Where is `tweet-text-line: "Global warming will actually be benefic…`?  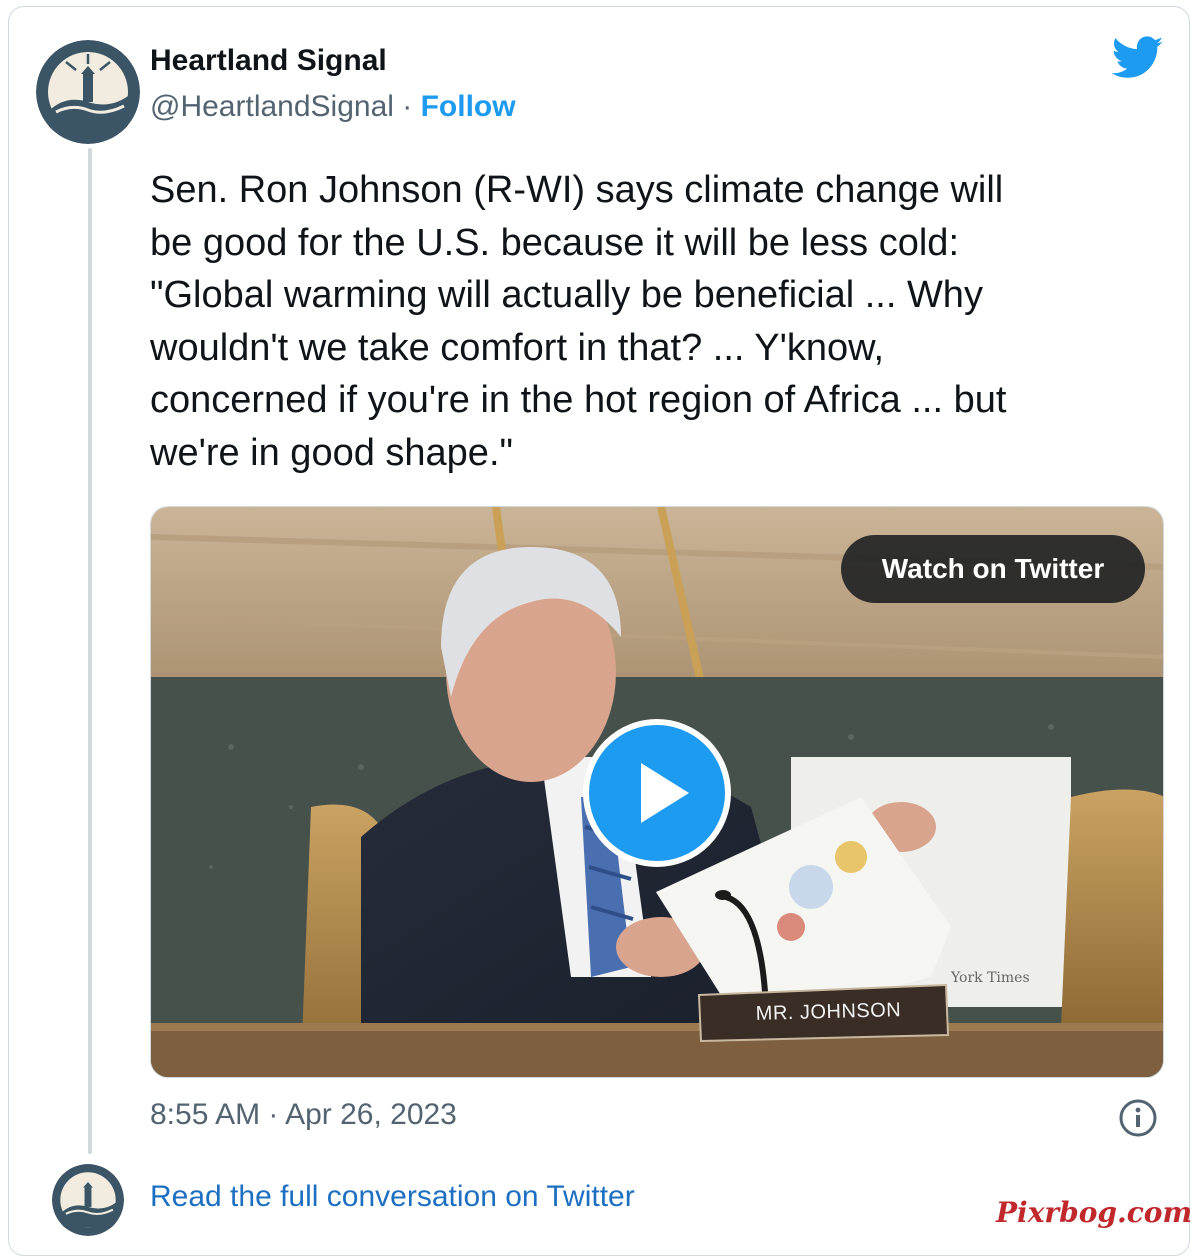
tweet-text-line: "Global warming will actually be benefic… is located at coordinates (566, 295).